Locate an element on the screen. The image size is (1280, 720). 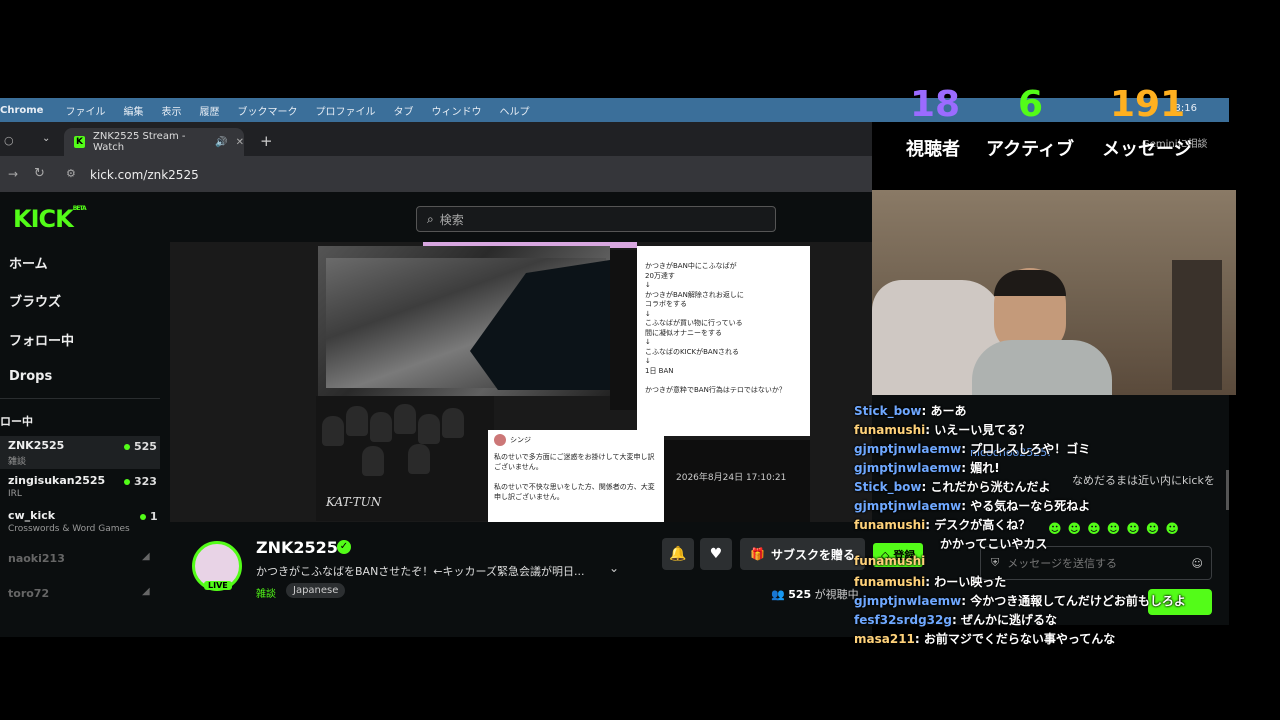
new-tab-icon: + is located at coordinates (266, 141).